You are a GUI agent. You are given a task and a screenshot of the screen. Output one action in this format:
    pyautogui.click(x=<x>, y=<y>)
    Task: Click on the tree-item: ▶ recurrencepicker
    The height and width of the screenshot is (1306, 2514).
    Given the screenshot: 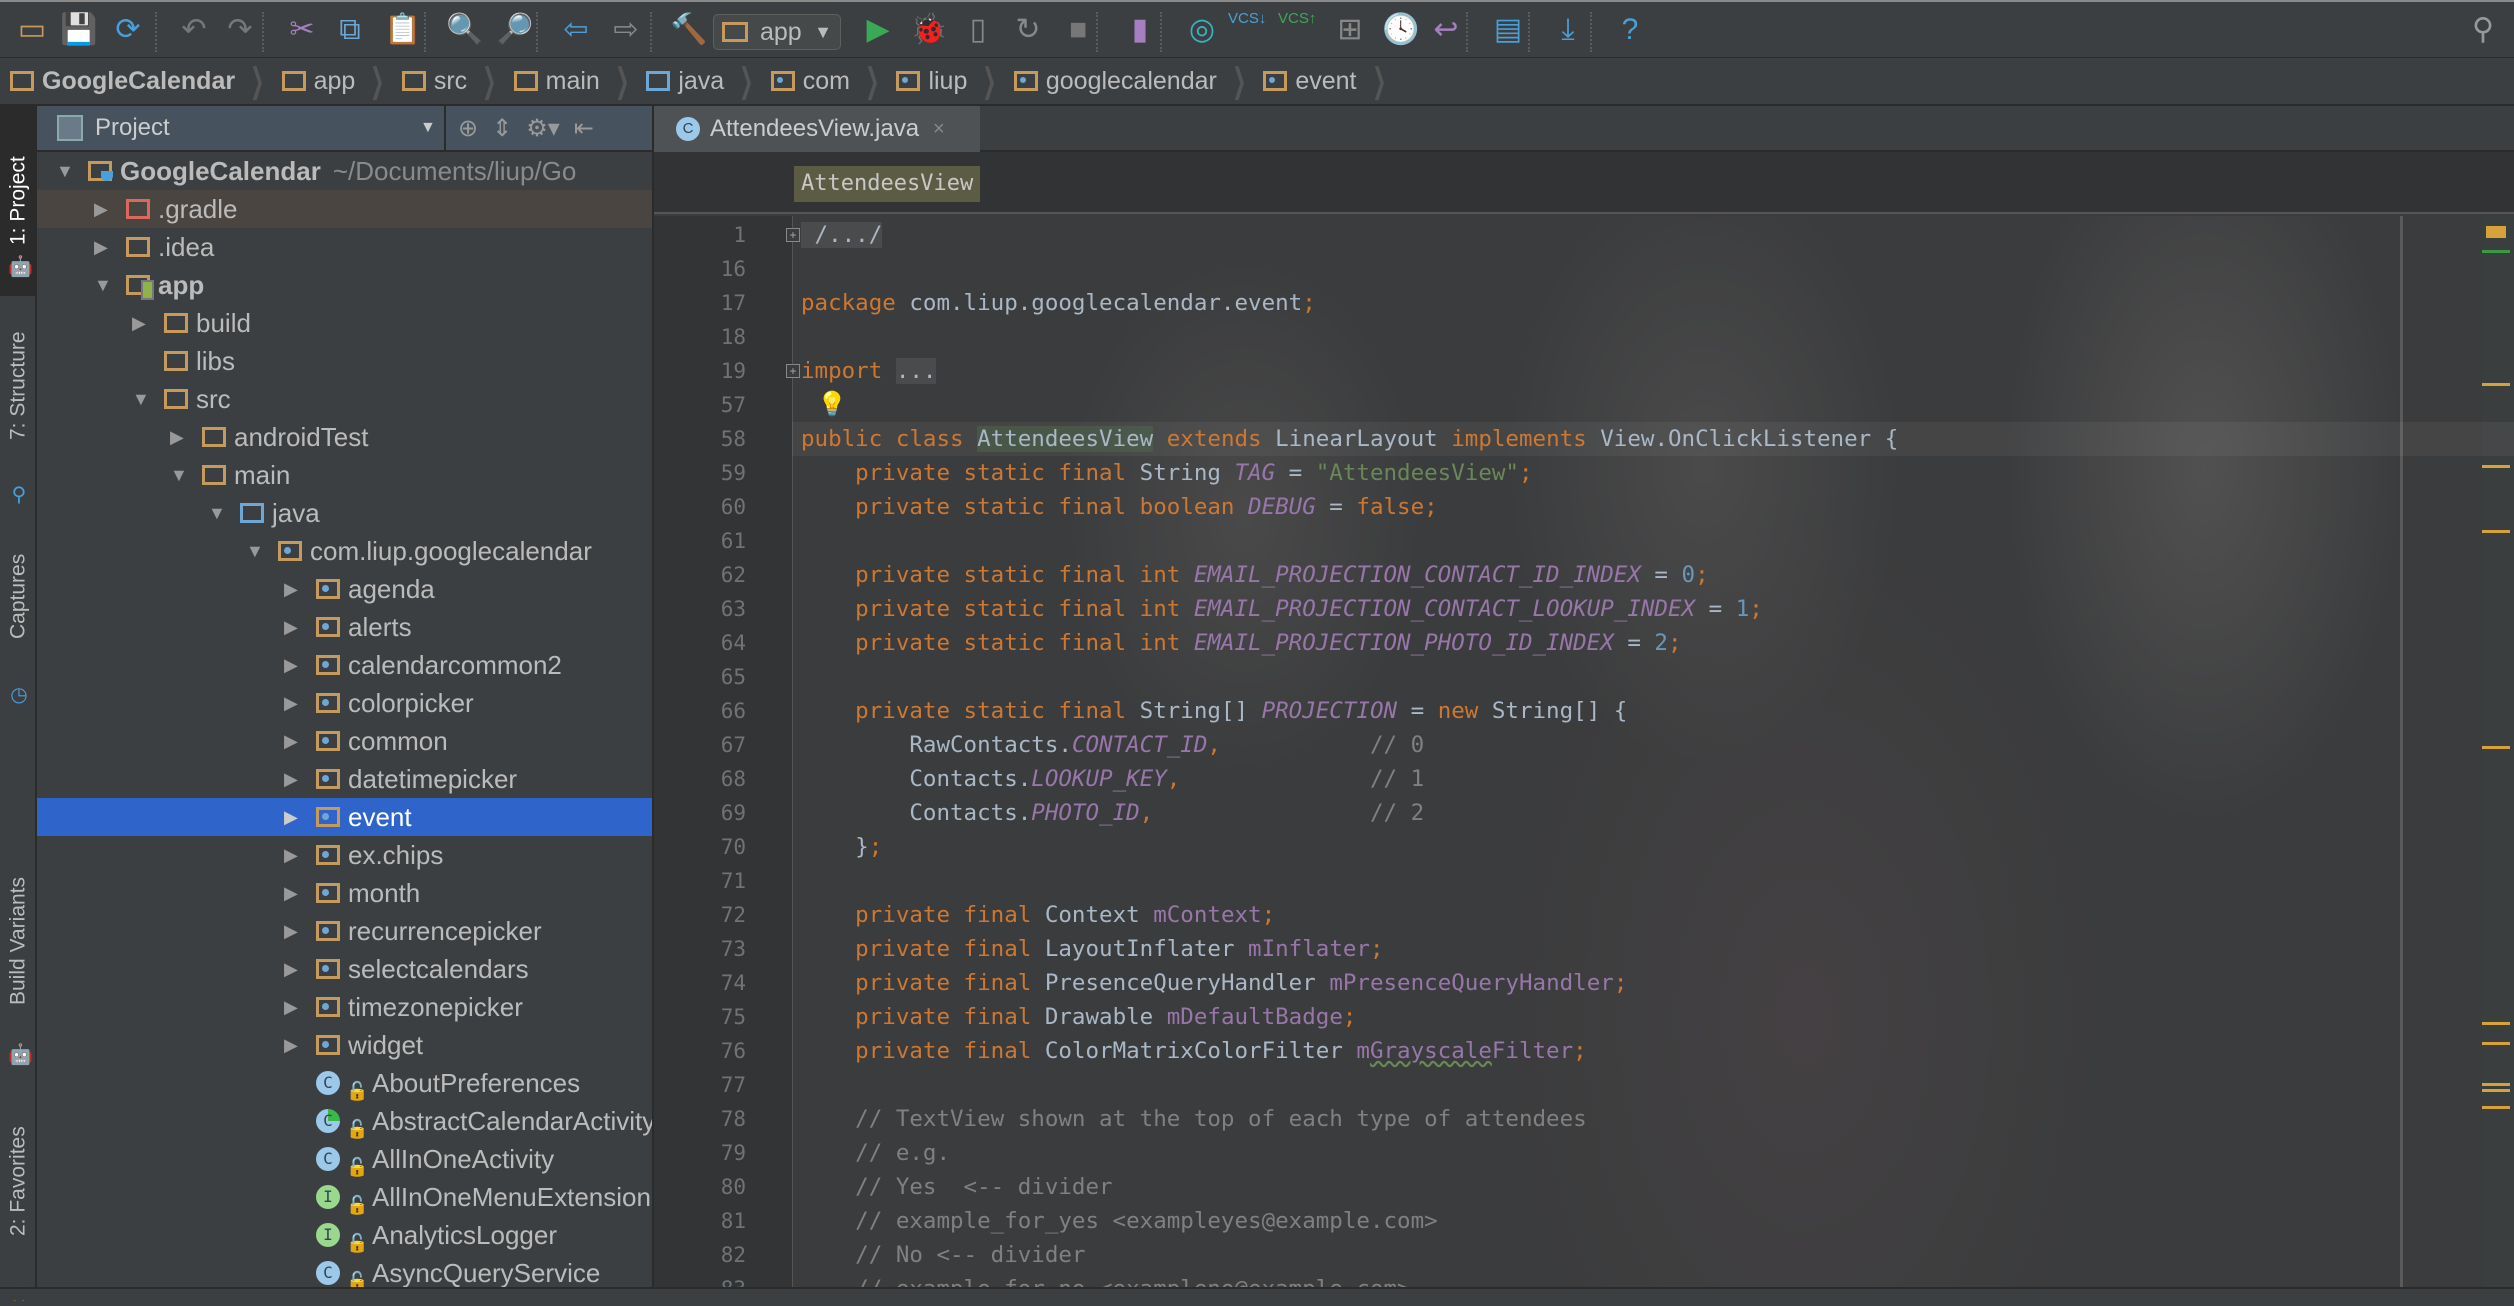 What is the action you would take?
    pyautogui.click(x=344, y=931)
    